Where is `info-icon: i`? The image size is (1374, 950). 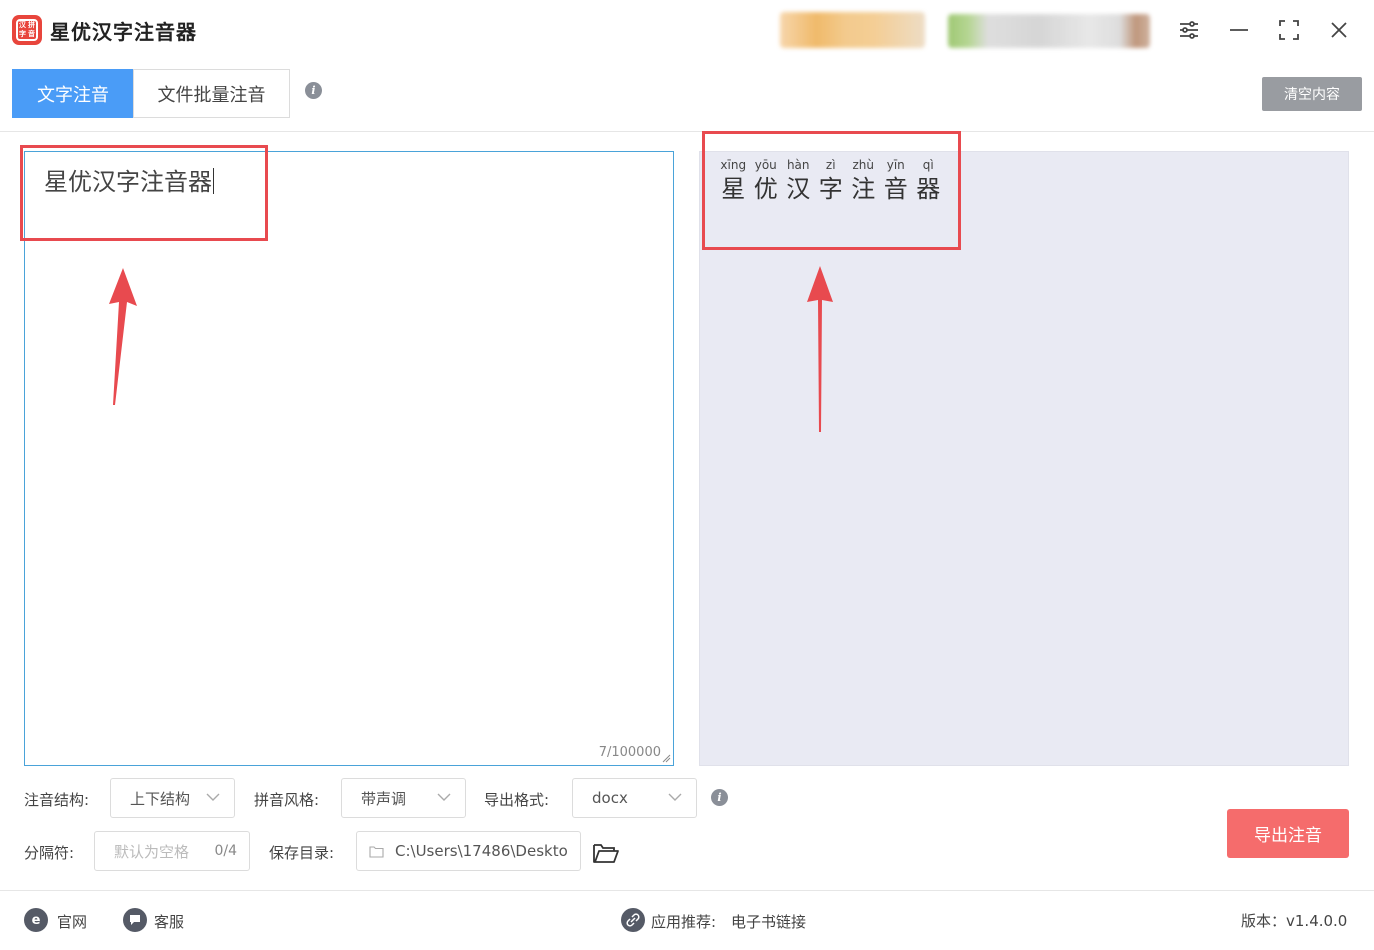
info-icon: i is located at coordinates (313, 90).